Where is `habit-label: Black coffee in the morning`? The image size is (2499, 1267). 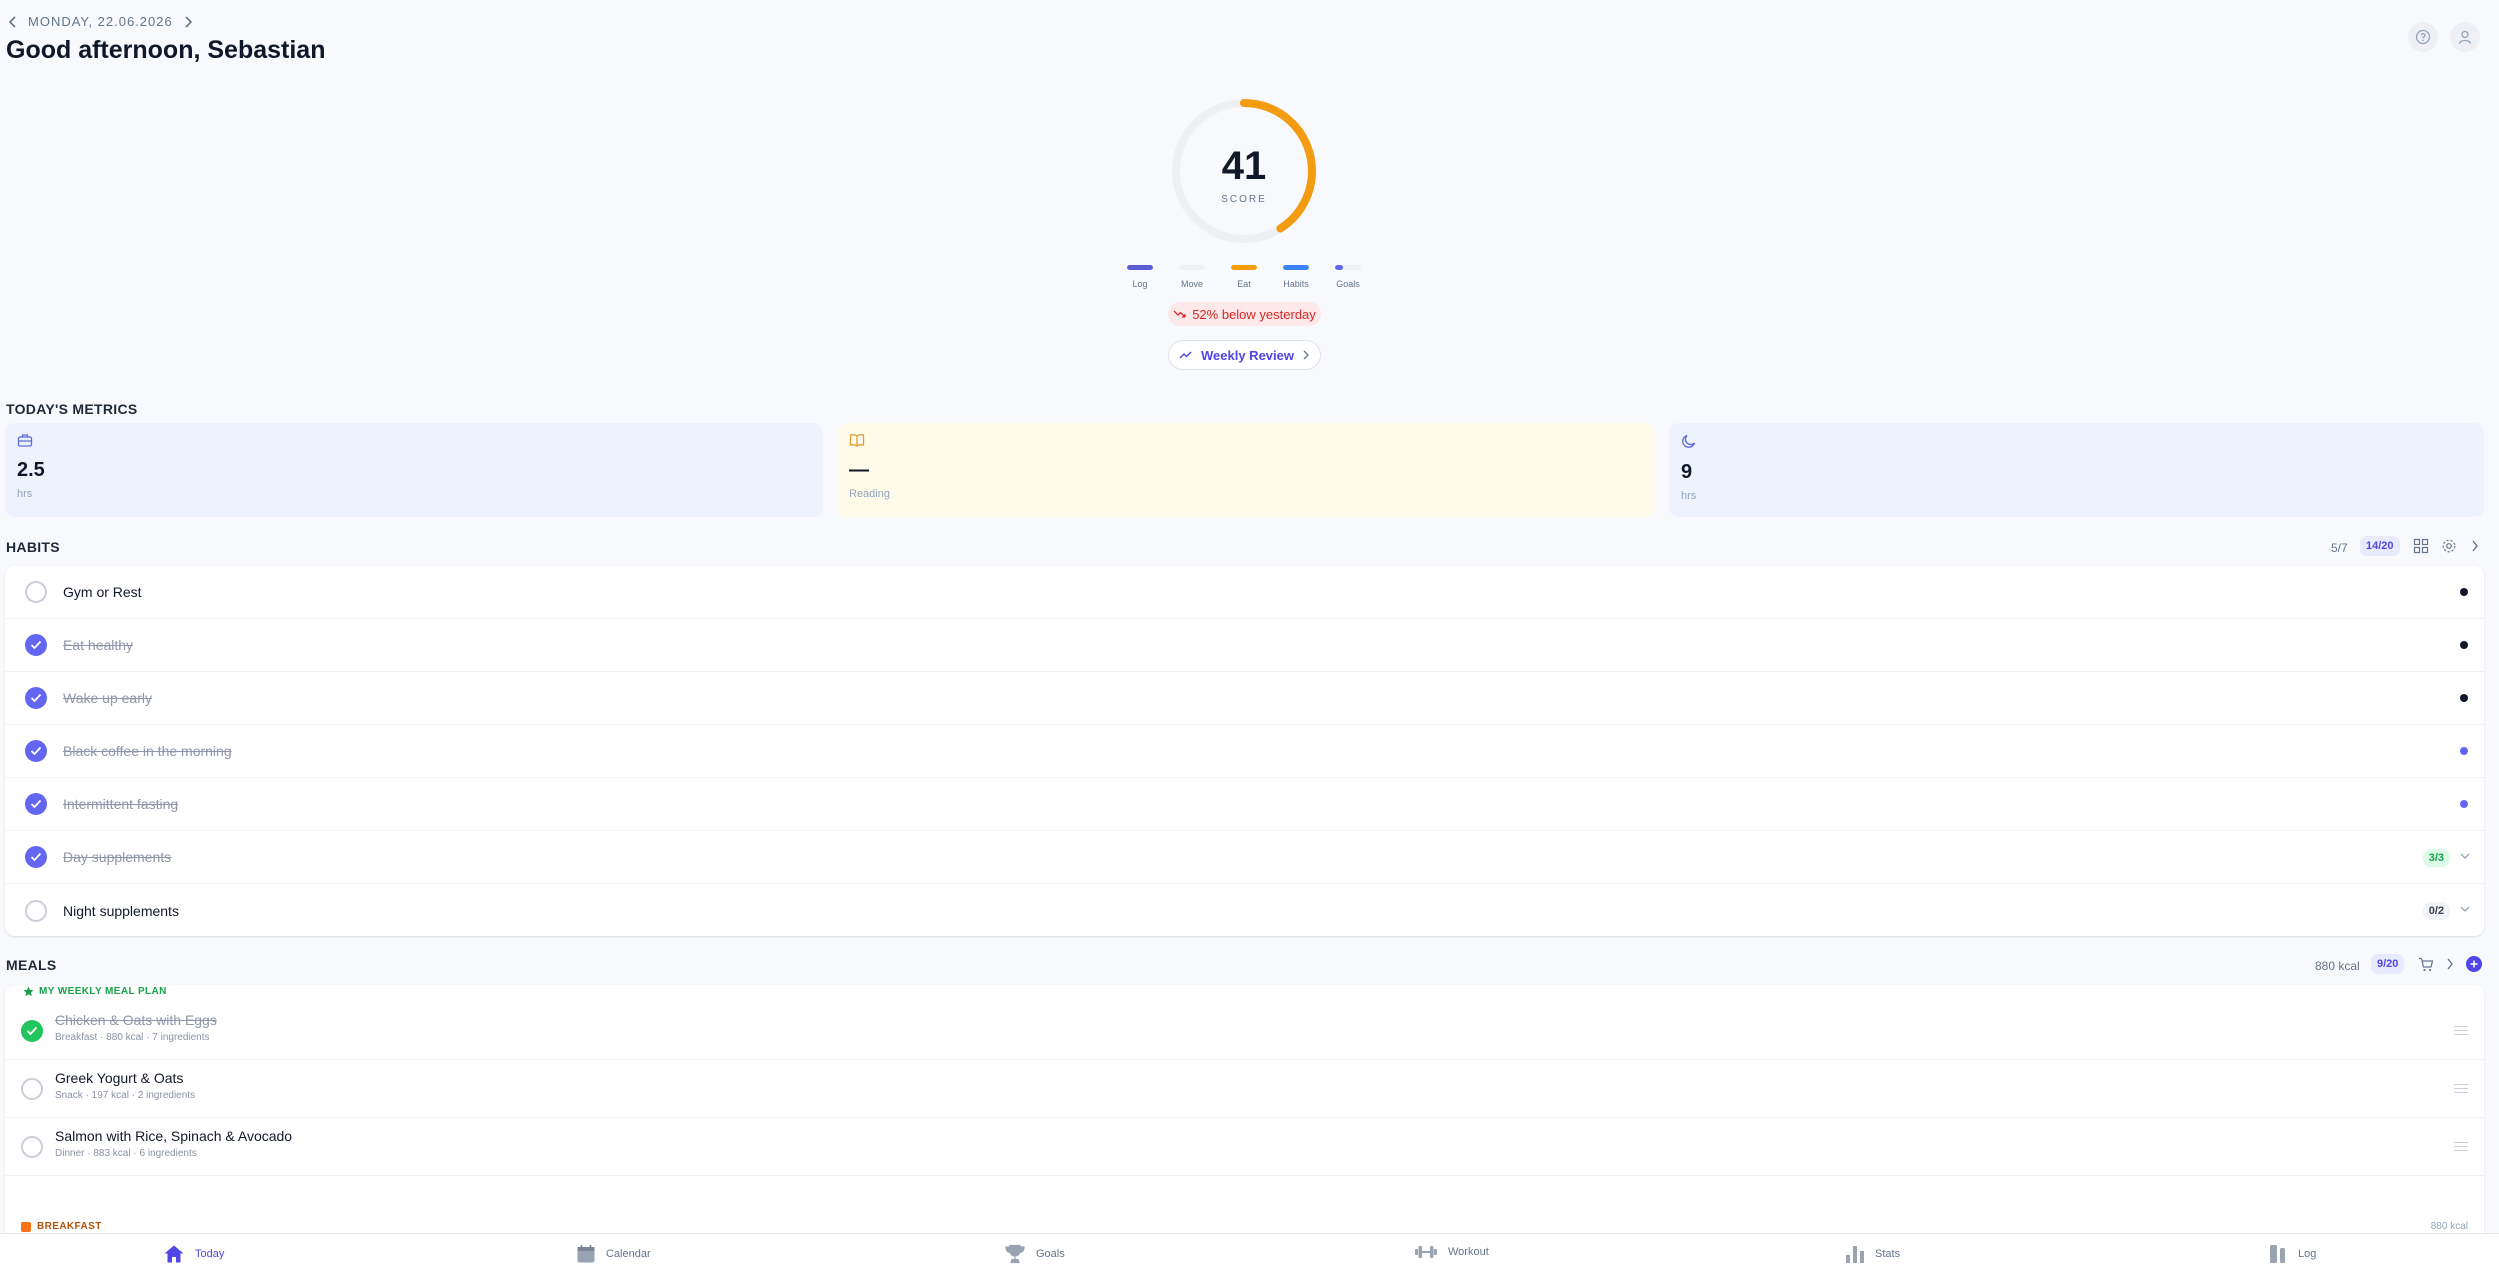 habit-label: Black coffee in the morning is located at coordinates (147, 751).